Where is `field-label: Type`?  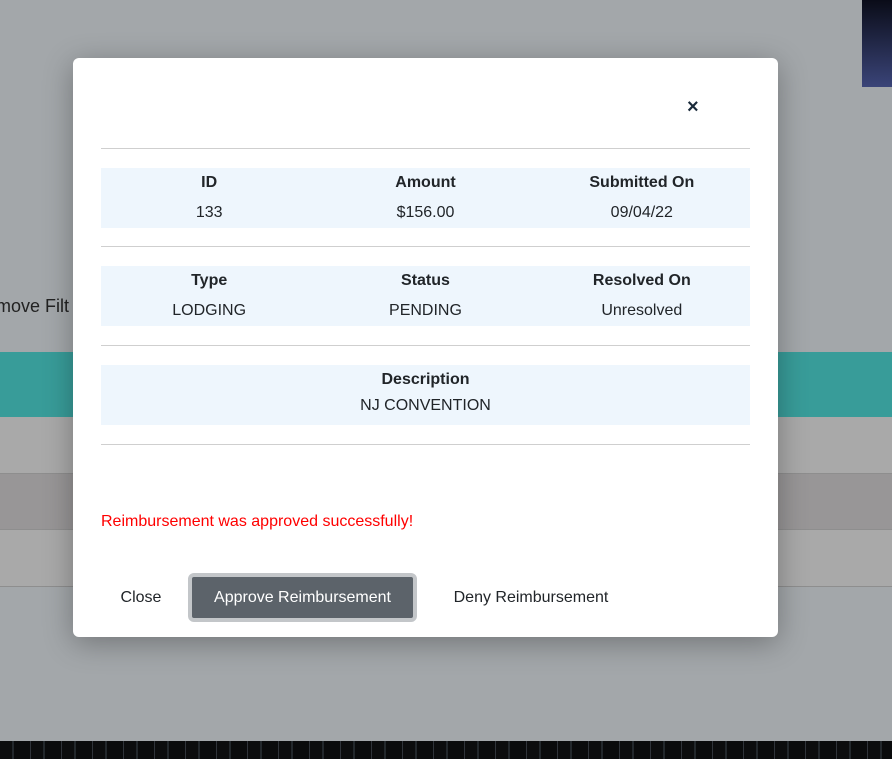 field-label: Type is located at coordinates (209, 280).